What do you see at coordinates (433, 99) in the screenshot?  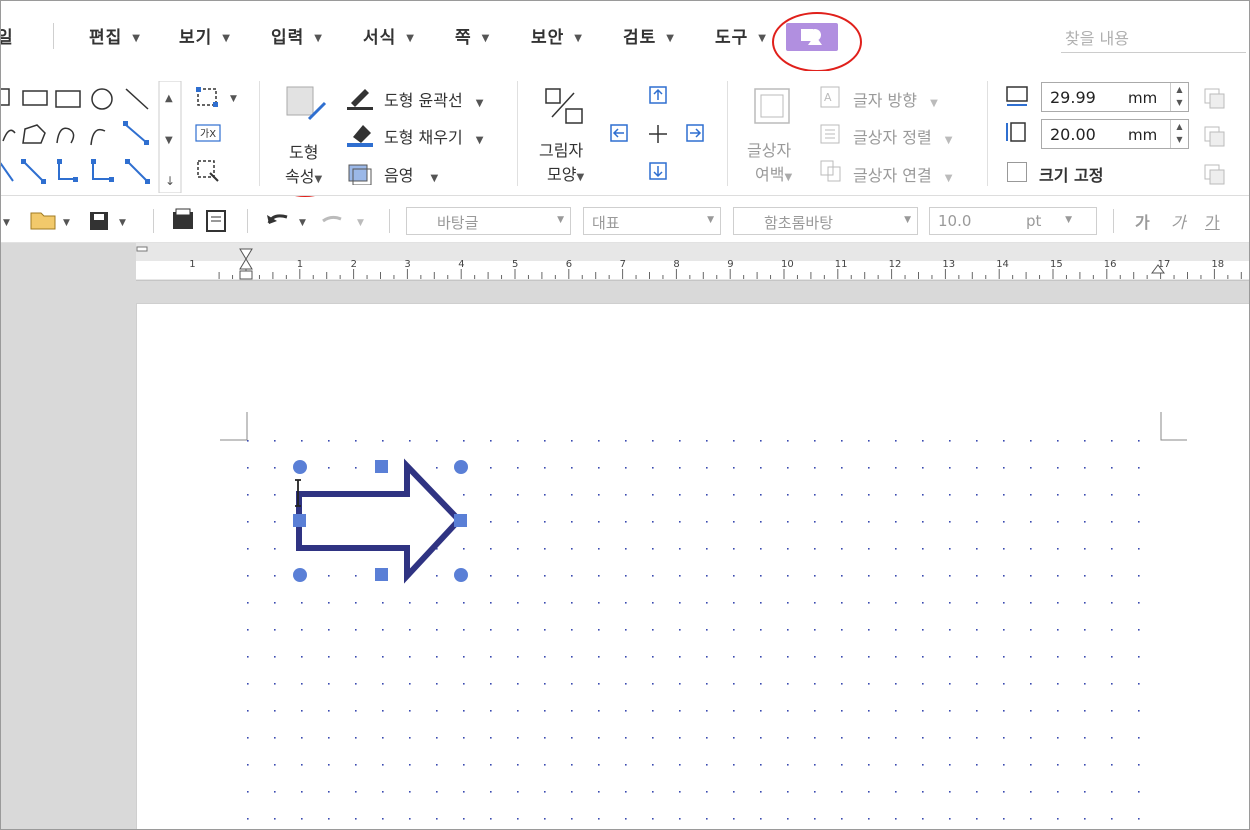 I see `outline-button: 도형 윤곽선 ▼` at bounding box center [433, 99].